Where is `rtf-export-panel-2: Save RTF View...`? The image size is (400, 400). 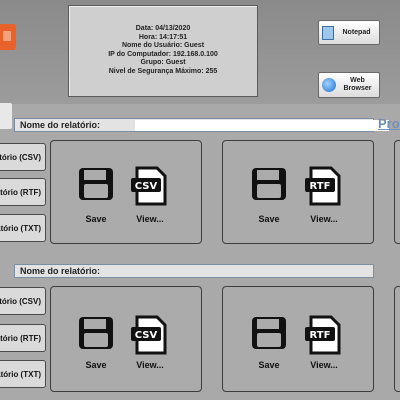 rtf-export-panel-2: Save RTF View... is located at coordinates (298, 339).